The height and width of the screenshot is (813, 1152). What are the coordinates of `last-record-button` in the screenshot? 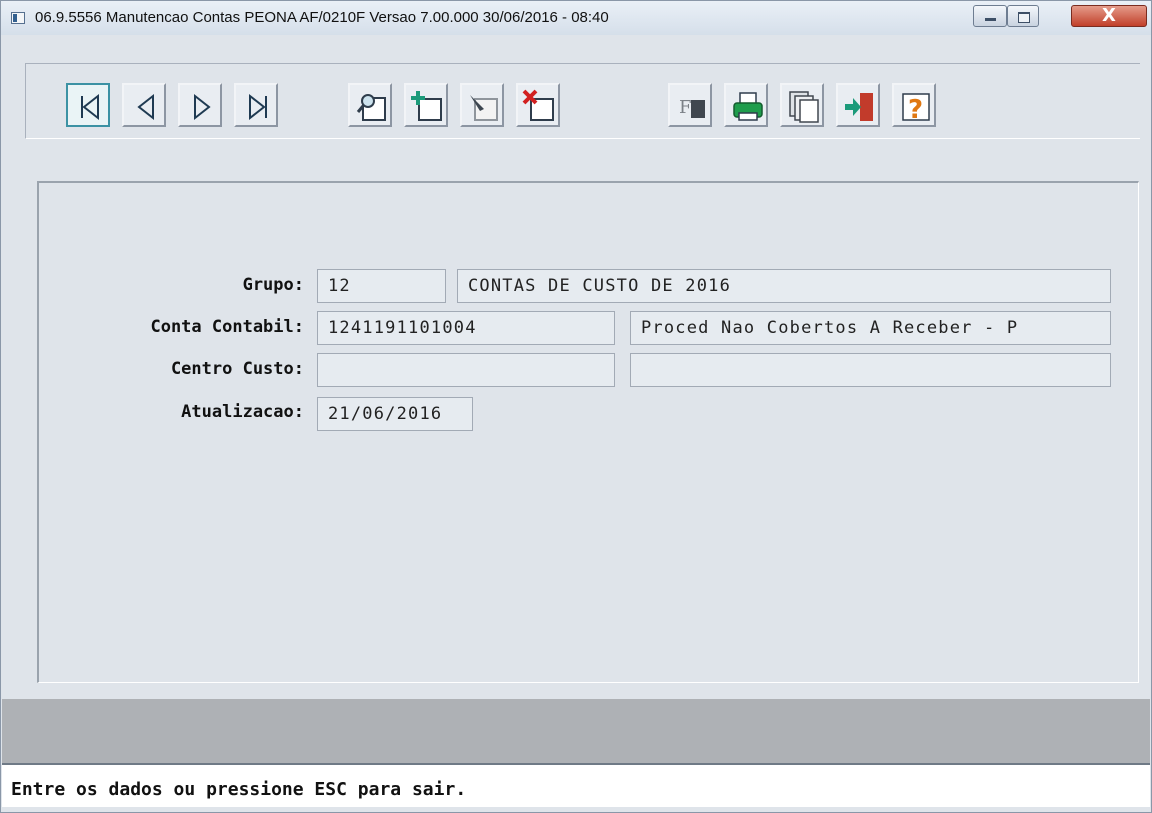 It's located at (256, 105).